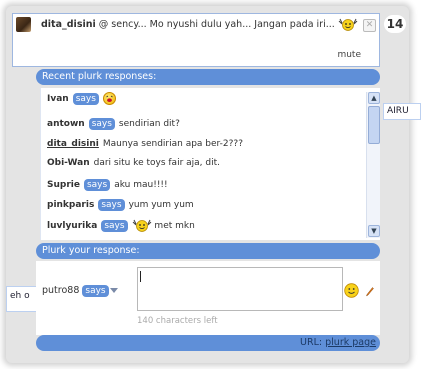 Image resolution: width=421 pixels, height=369 pixels. What do you see at coordinates (149, 124) in the screenshot?
I see `response-text: sendirian dit?` at bounding box center [149, 124].